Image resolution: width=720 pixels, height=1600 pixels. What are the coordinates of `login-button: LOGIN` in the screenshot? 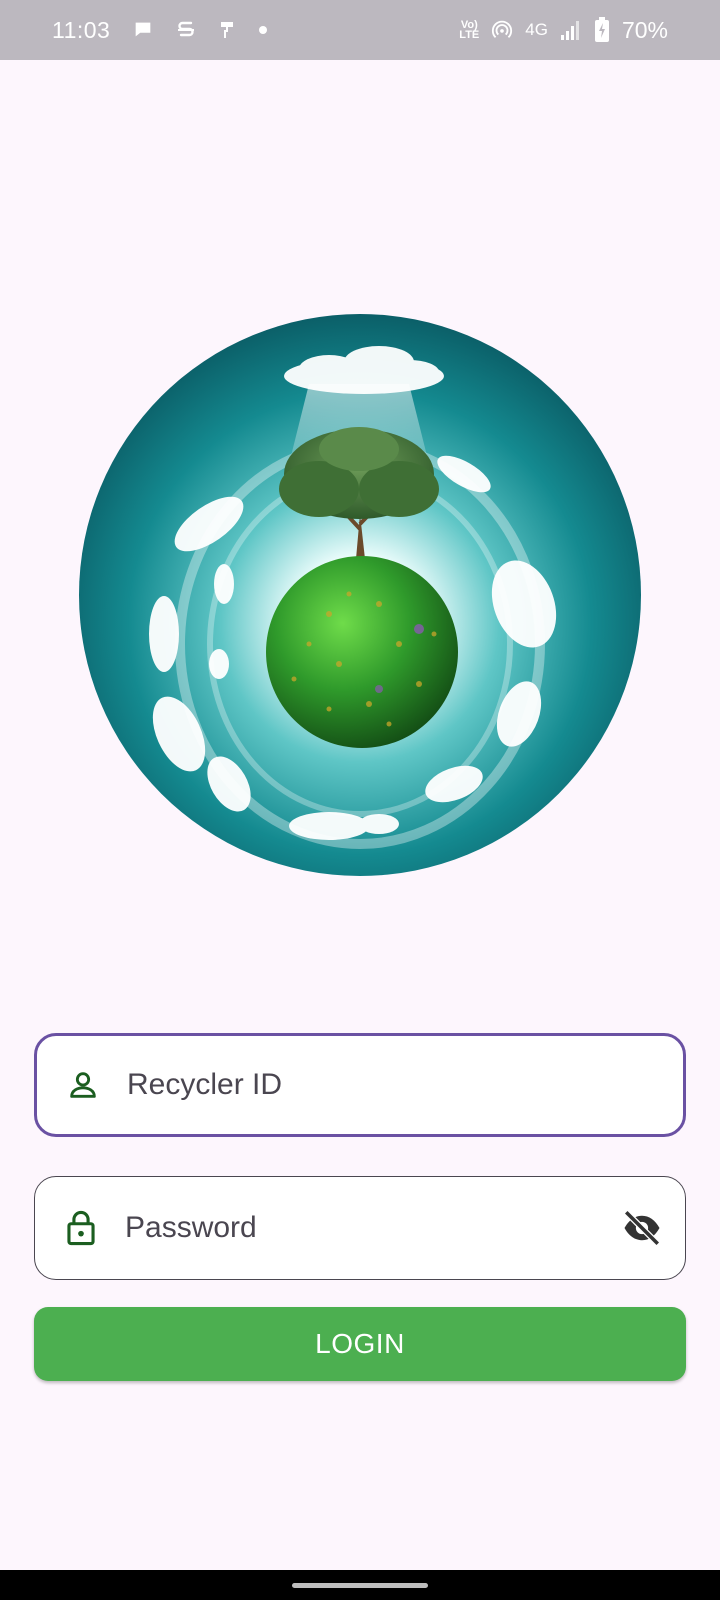 It's located at (360, 1344).